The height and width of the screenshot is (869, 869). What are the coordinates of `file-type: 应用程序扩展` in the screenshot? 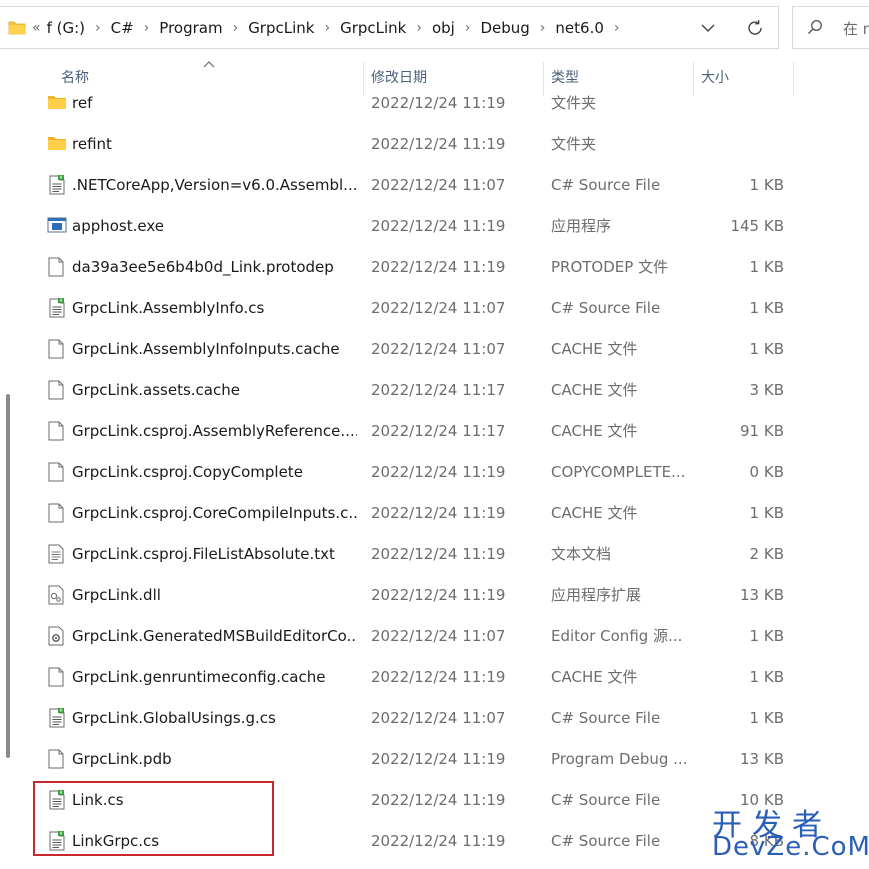 It's located at (596, 595).